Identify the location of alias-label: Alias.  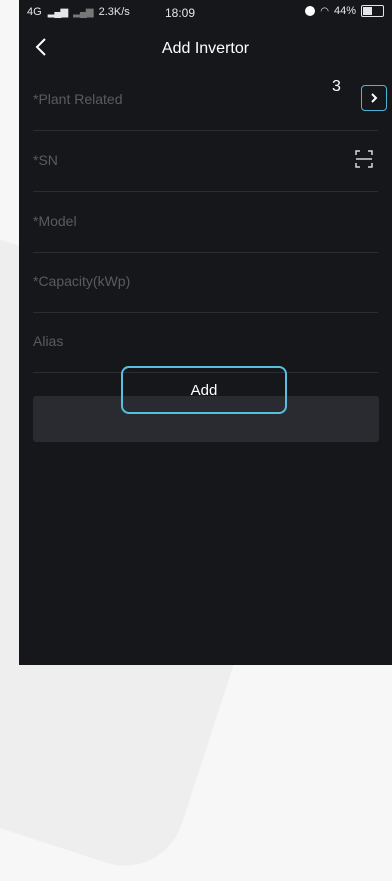
(48, 341).